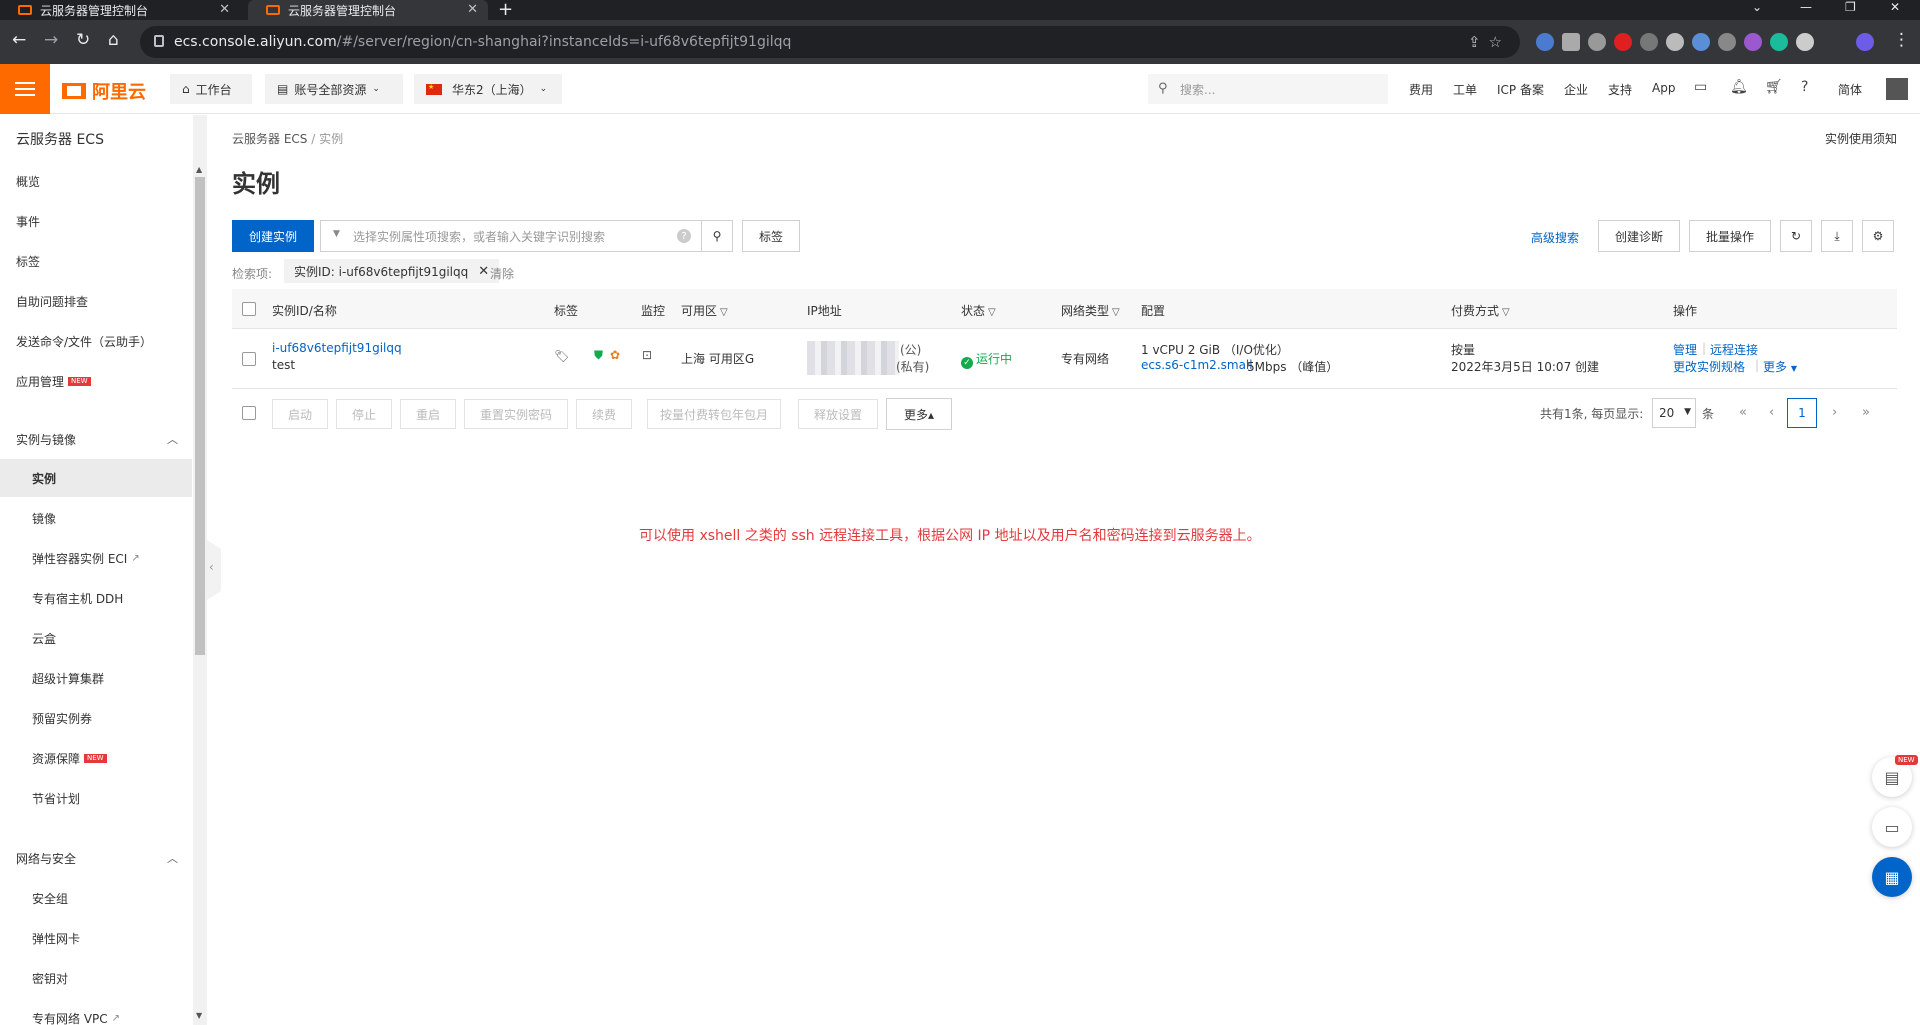 The image size is (1920, 1025). I want to click on workbench-button: ⌂ 工作台, so click(211, 89).